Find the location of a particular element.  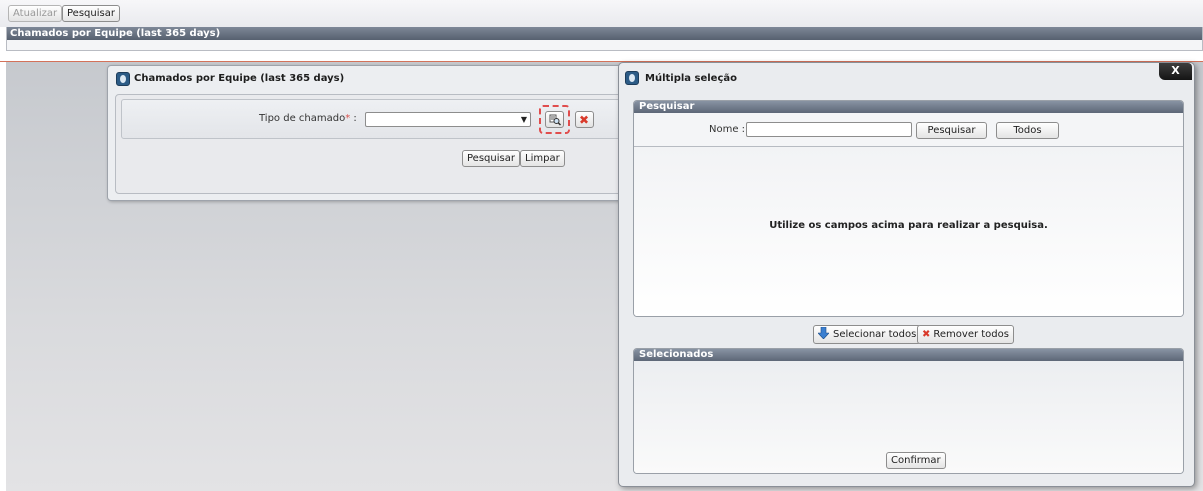

dialog-title: Múltipla seleção is located at coordinates (691, 78).